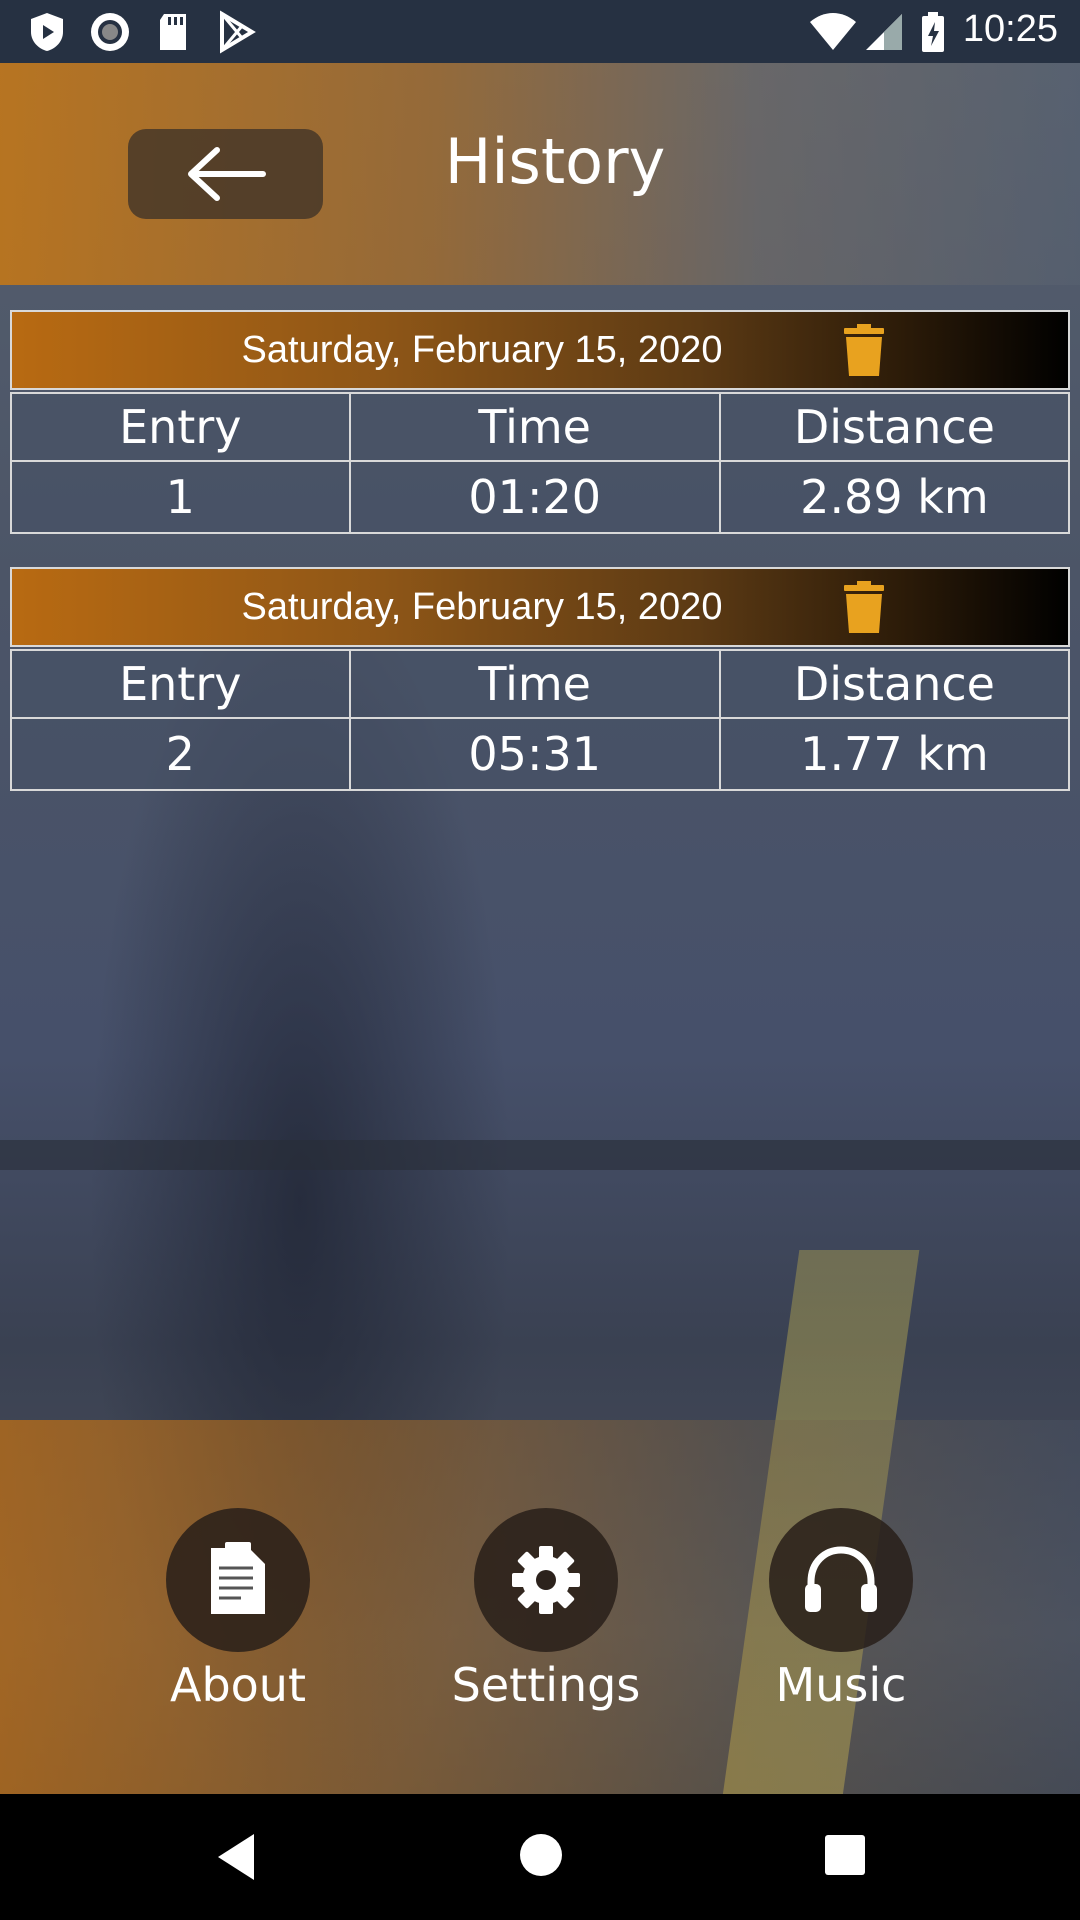 Image resolution: width=1080 pixels, height=1920 pixels. I want to click on record-icon, so click(110, 32).